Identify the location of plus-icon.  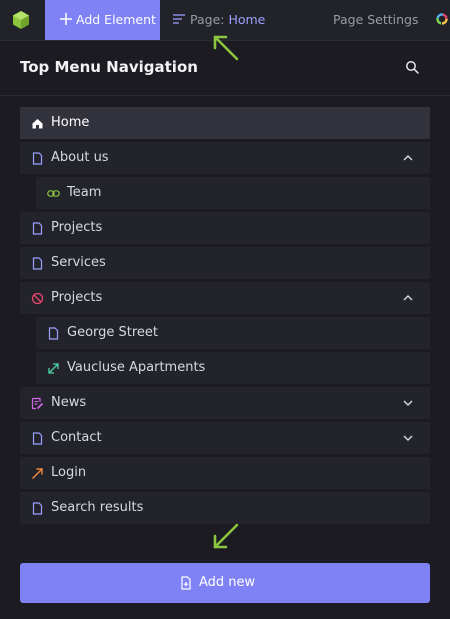
(66, 19).